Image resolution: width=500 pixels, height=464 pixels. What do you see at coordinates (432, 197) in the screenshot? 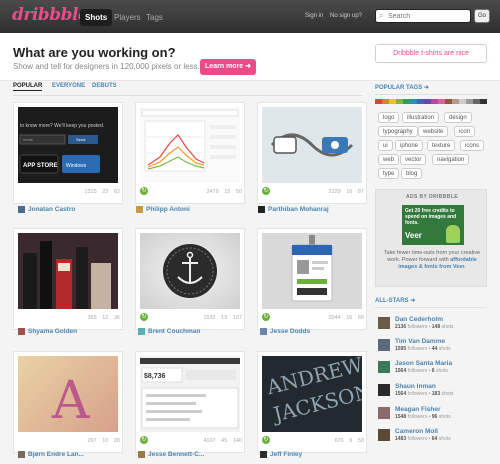
I see `ad-heading: ADS BY DRIBBBLE` at bounding box center [432, 197].